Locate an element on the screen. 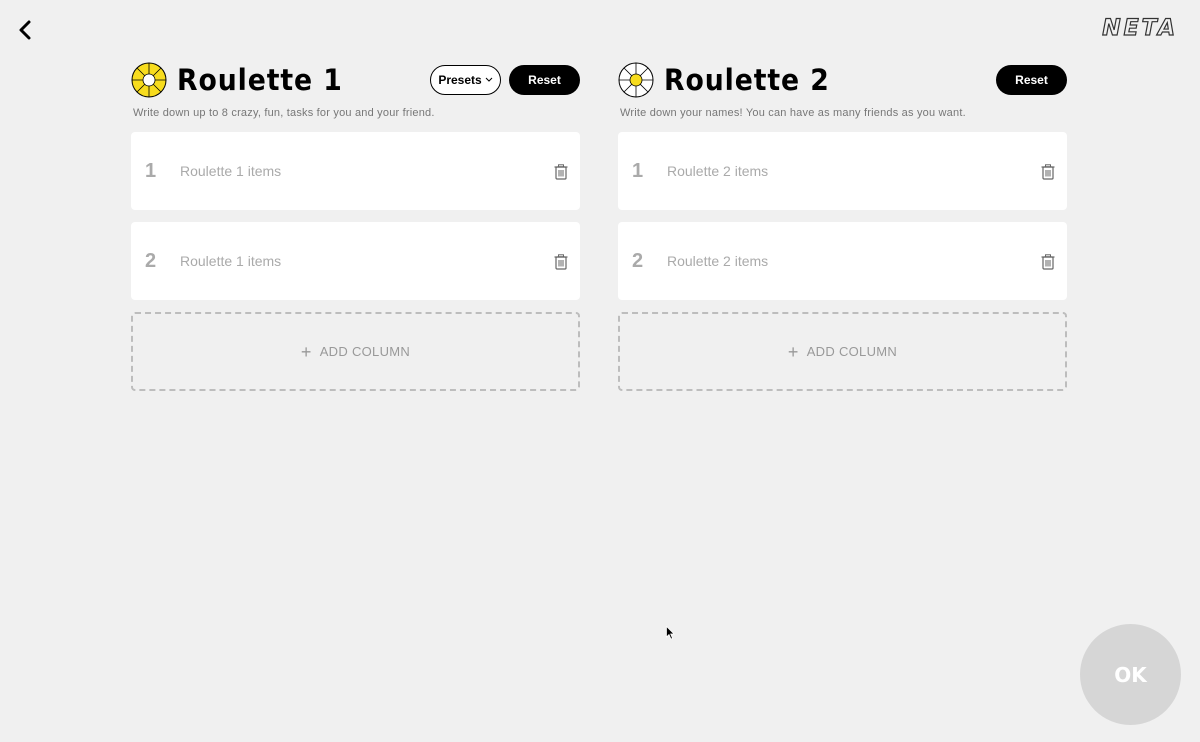  ok-button: OK is located at coordinates (1130, 674).